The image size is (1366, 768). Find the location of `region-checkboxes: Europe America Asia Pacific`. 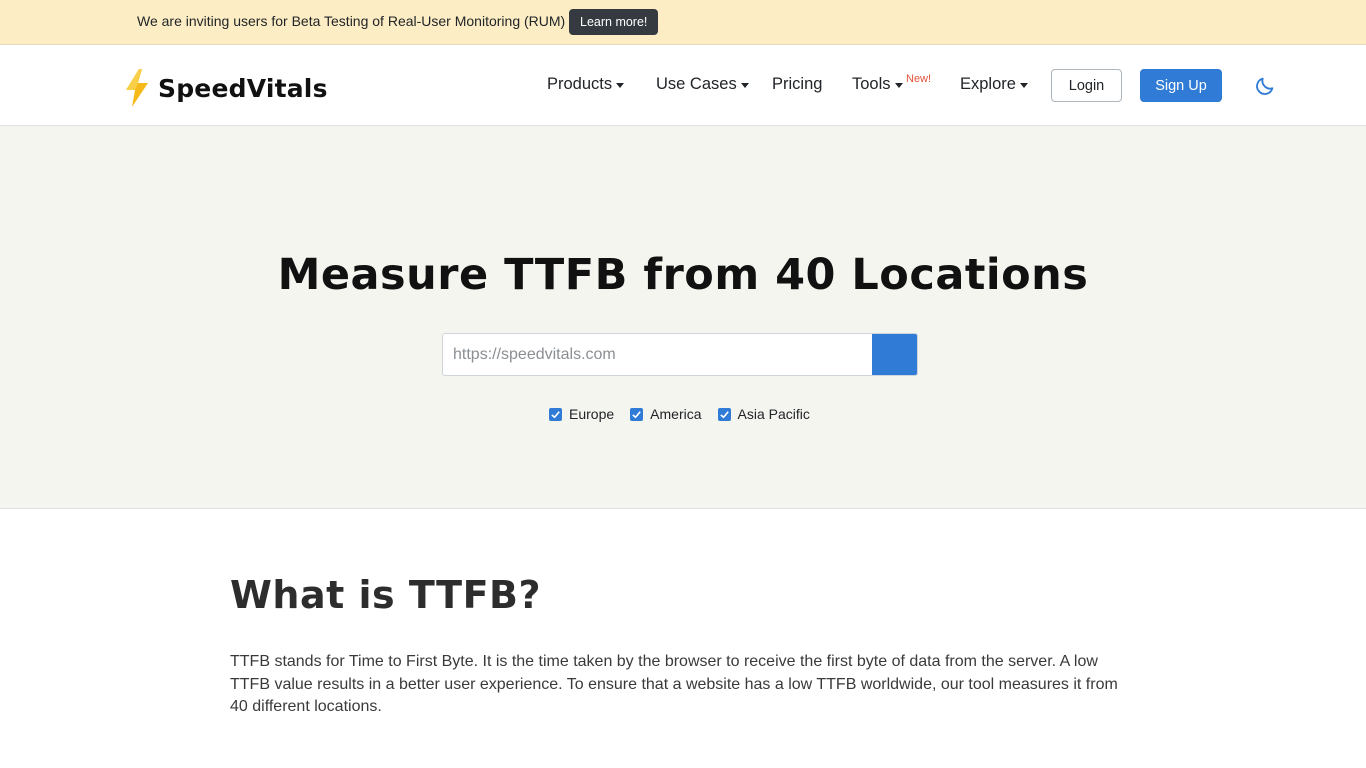

region-checkboxes: Europe America Asia Pacific is located at coordinates (687, 414).